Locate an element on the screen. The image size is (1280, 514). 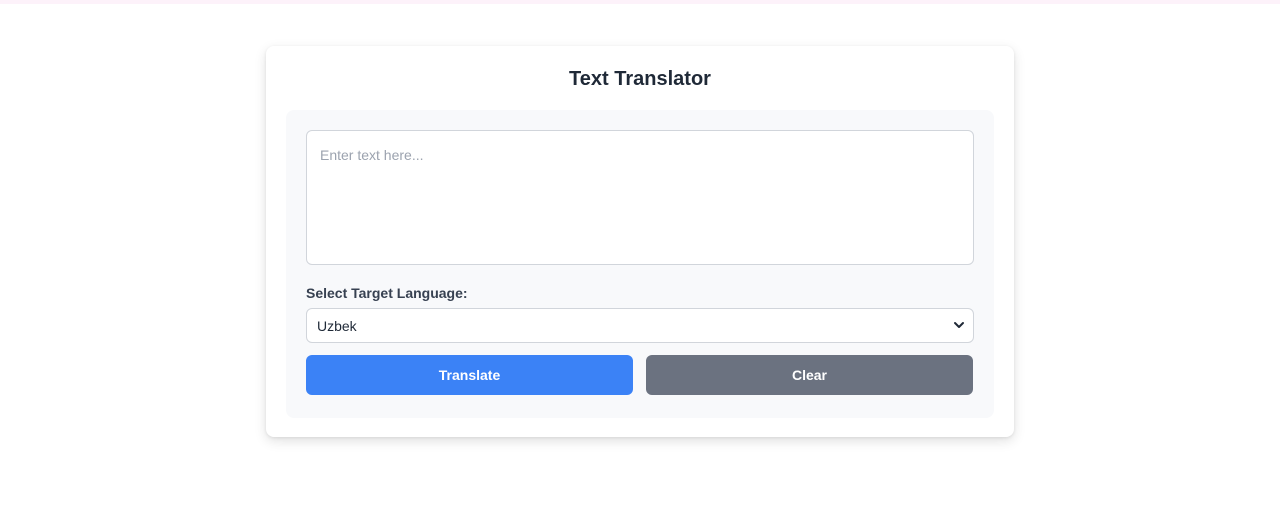
source-text-input is located at coordinates (640, 197).